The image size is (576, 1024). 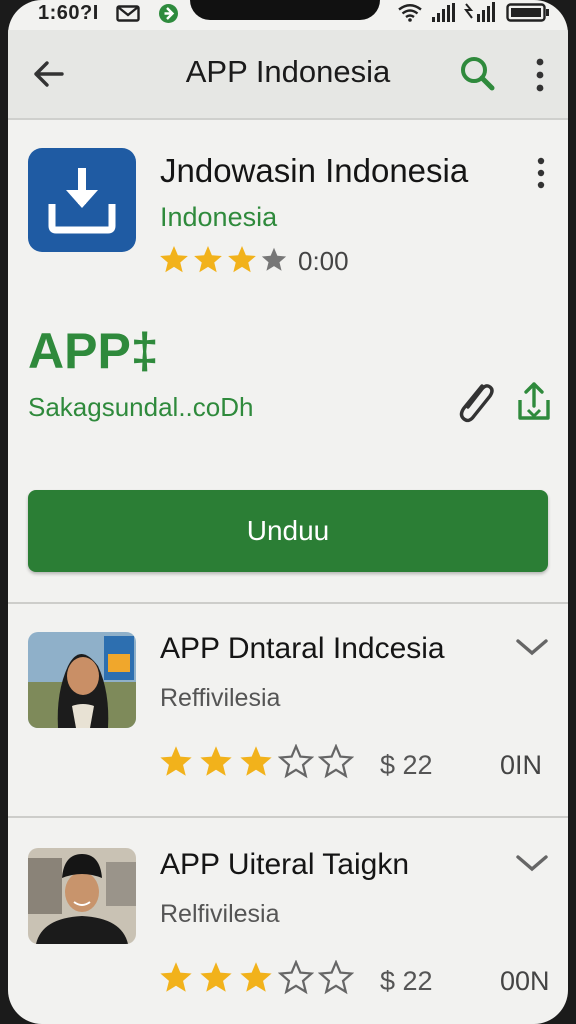 I want to click on app-region: Indonesia, so click(x=218, y=217).